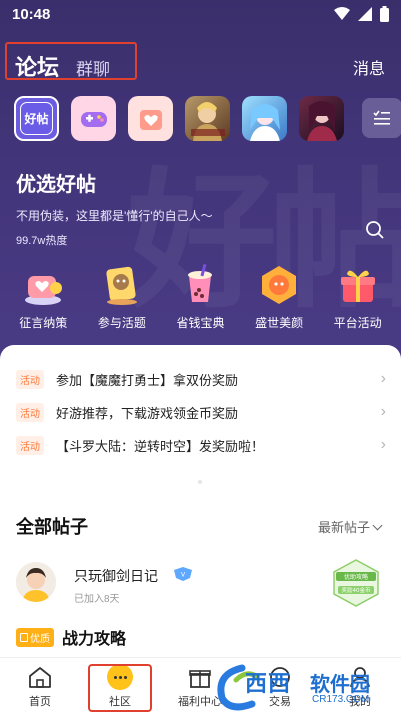 This screenshot has height=713, width=401. Describe the element at coordinates (356, 583) in the screenshot. I see `reward-badge-icon: 优助攻略 奖励40金币` at that location.